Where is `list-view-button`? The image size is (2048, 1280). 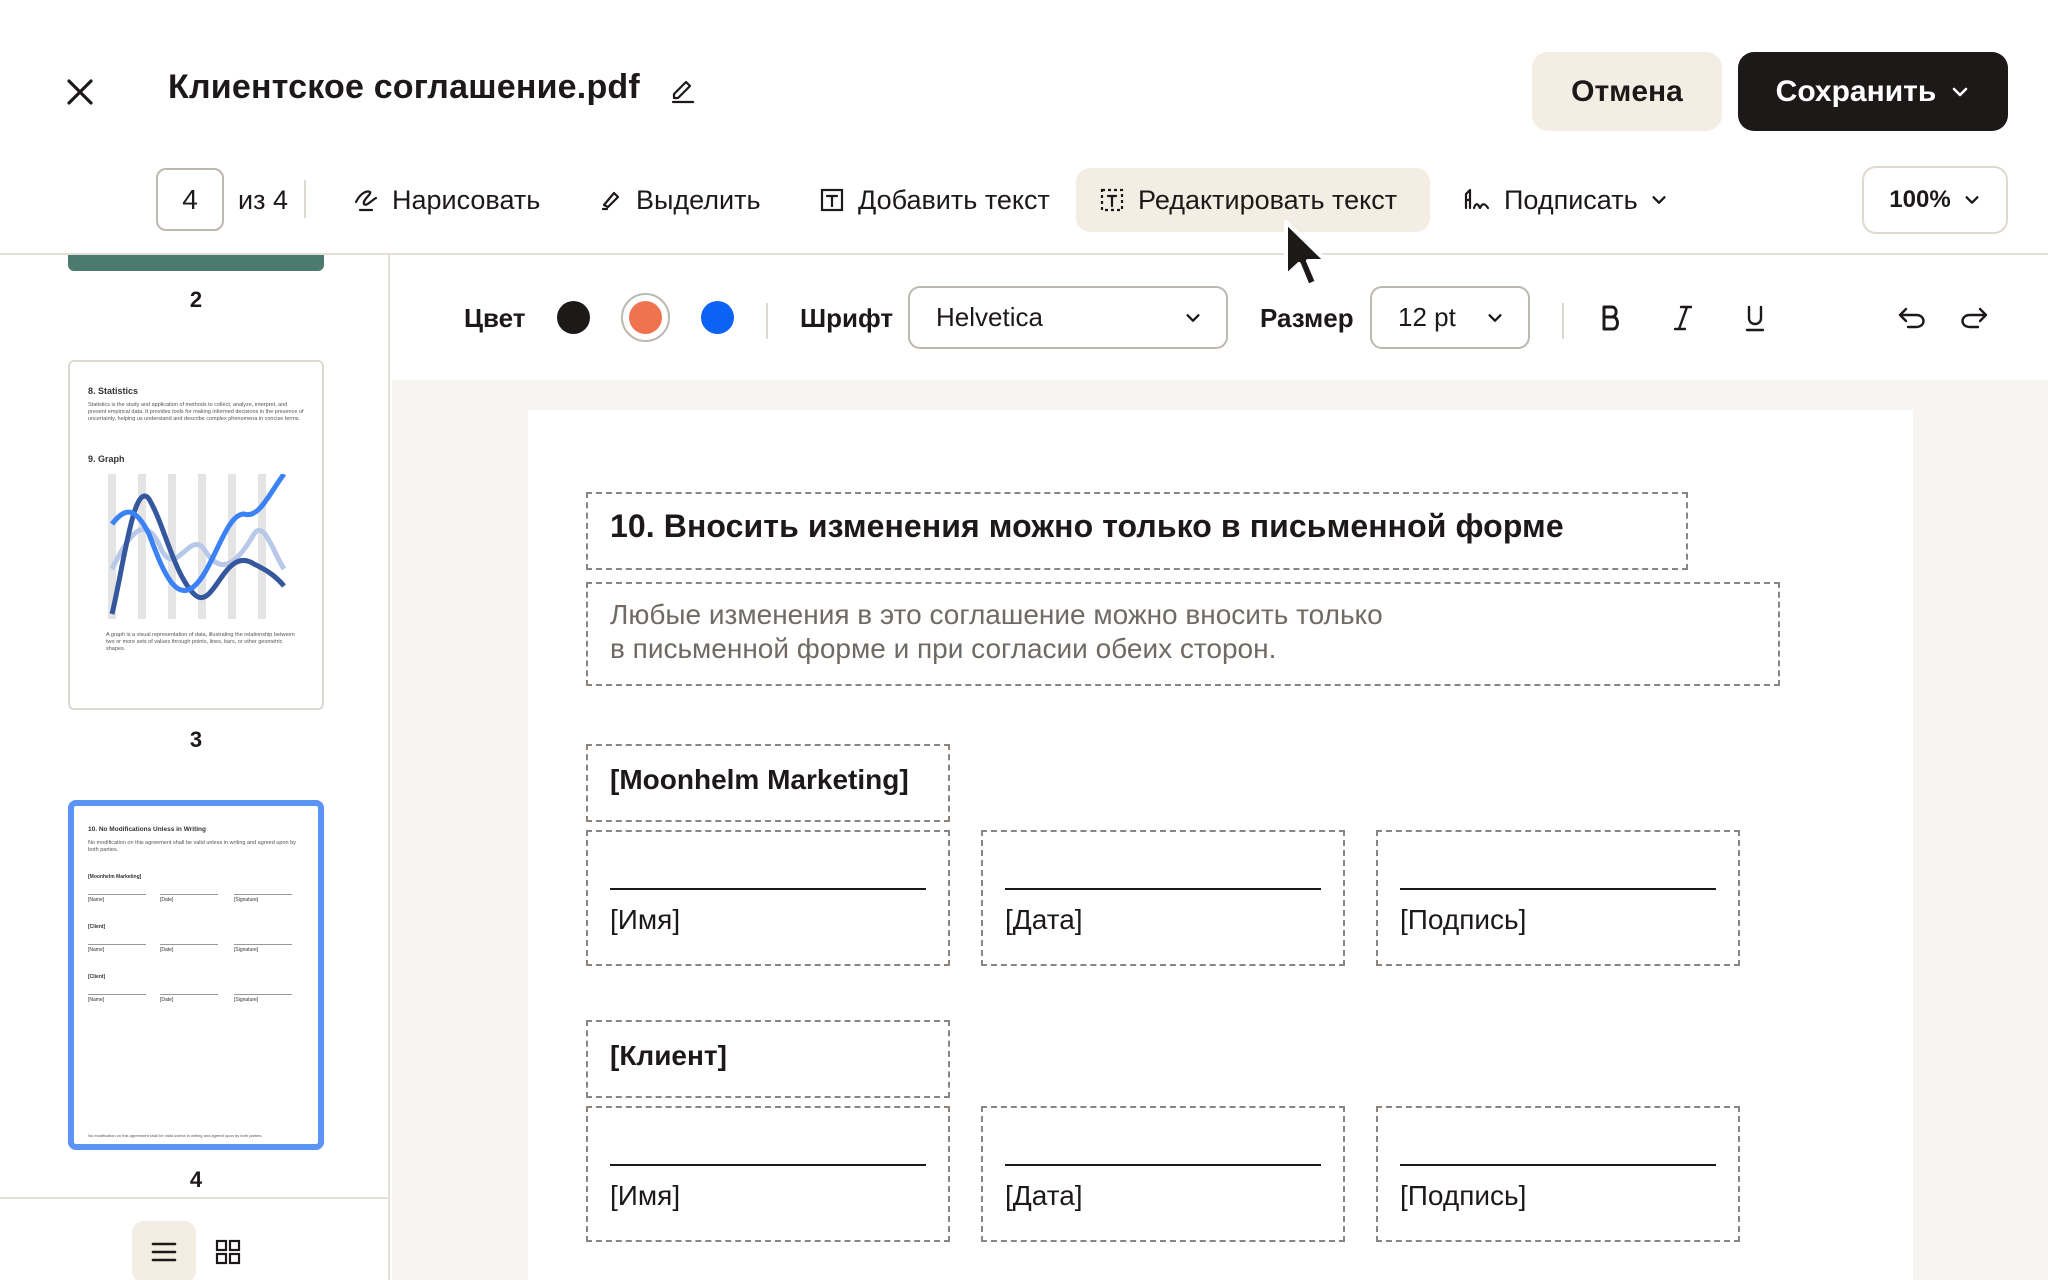
list-view-button is located at coordinates (164, 1250).